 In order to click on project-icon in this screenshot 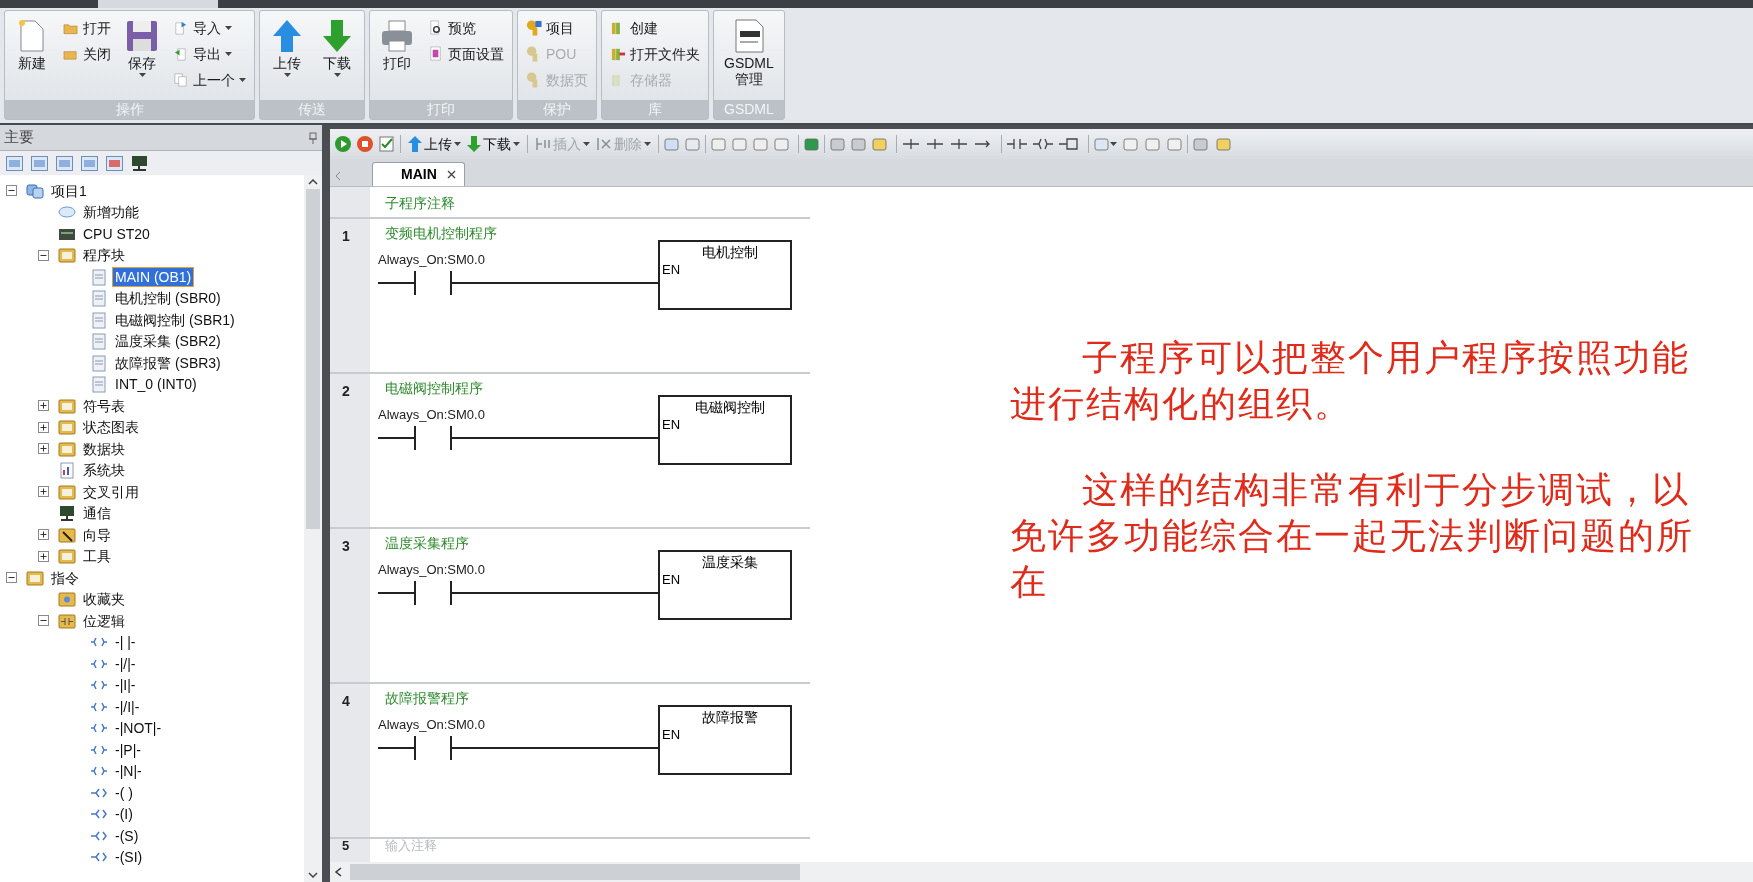, I will do `click(35, 190)`.